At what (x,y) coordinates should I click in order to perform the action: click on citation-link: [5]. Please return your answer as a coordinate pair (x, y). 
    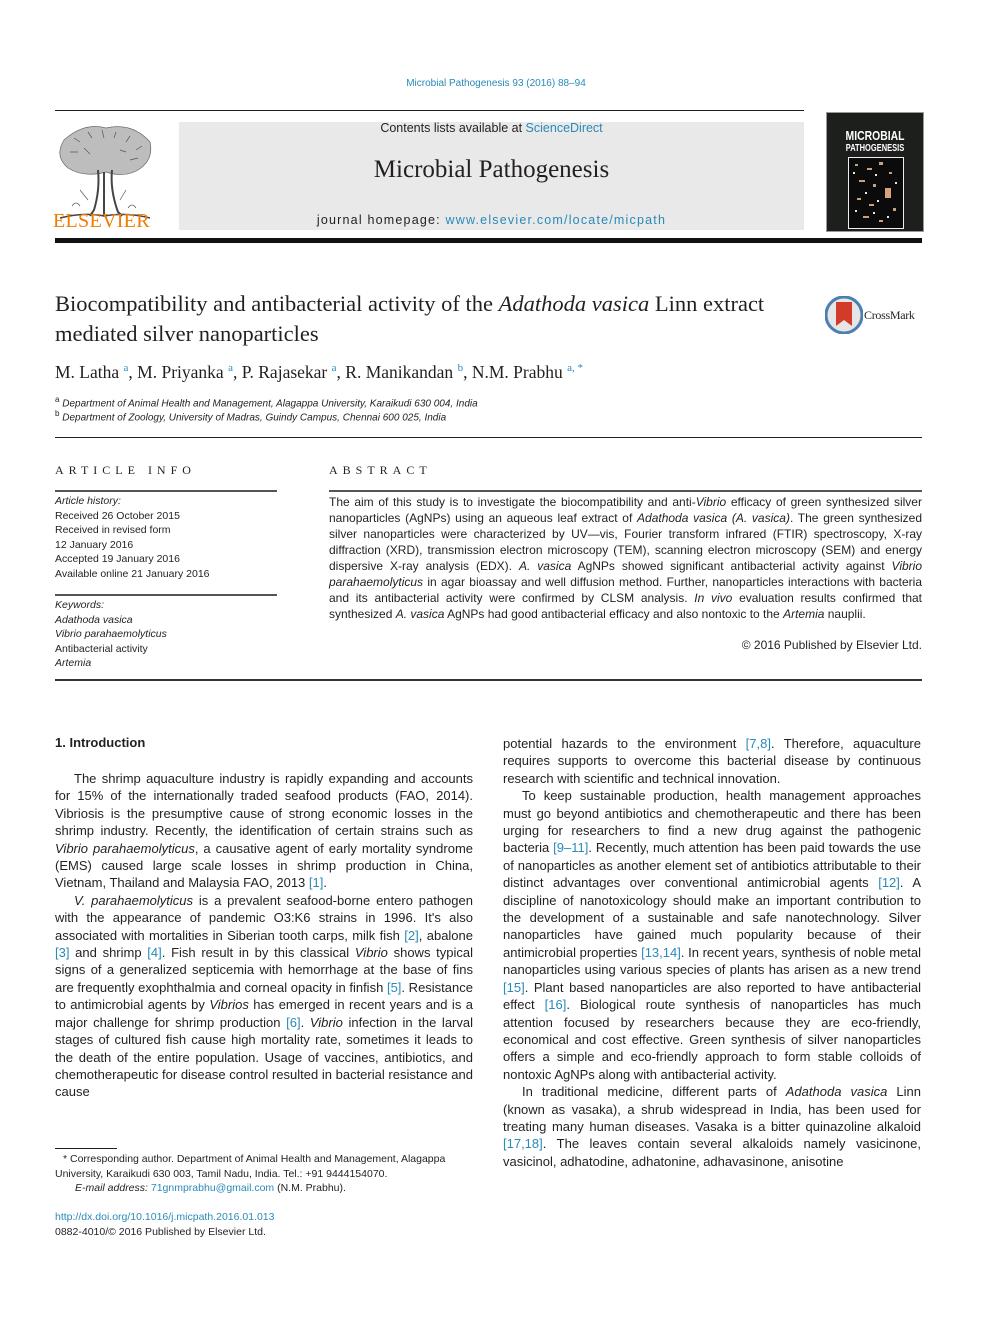
    Looking at the image, I should click on (394, 987).